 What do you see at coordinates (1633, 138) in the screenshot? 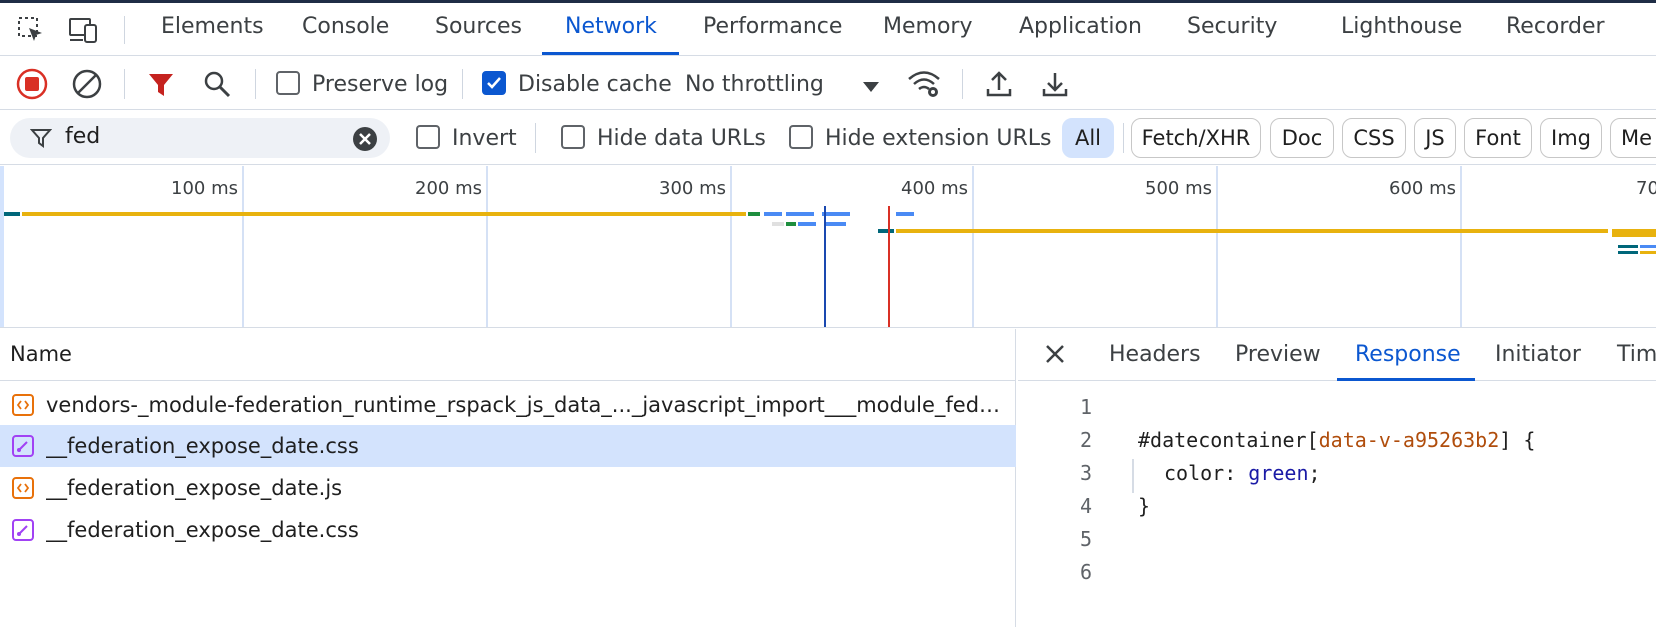
I see `type-filter-media: Me` at bounding box center [1633, 138].